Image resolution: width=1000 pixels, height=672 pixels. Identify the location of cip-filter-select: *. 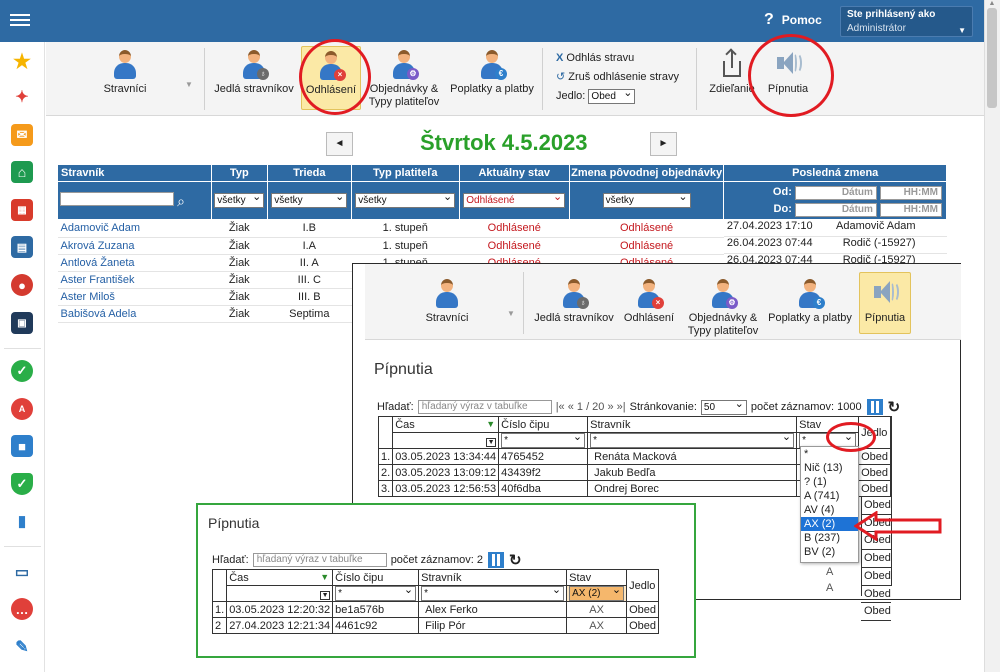
(543, 439).